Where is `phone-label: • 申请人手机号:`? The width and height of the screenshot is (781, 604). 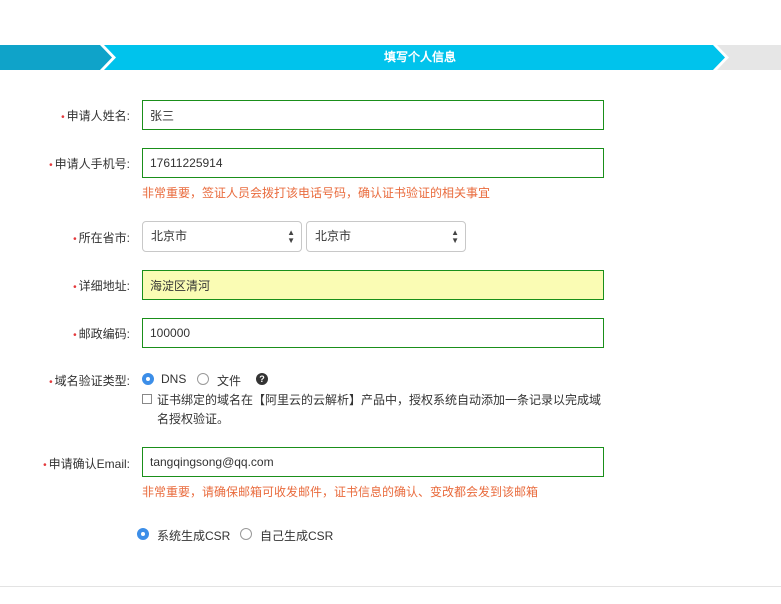
phone-label: • 申请人手机号: is located at coordinates (65, 163).